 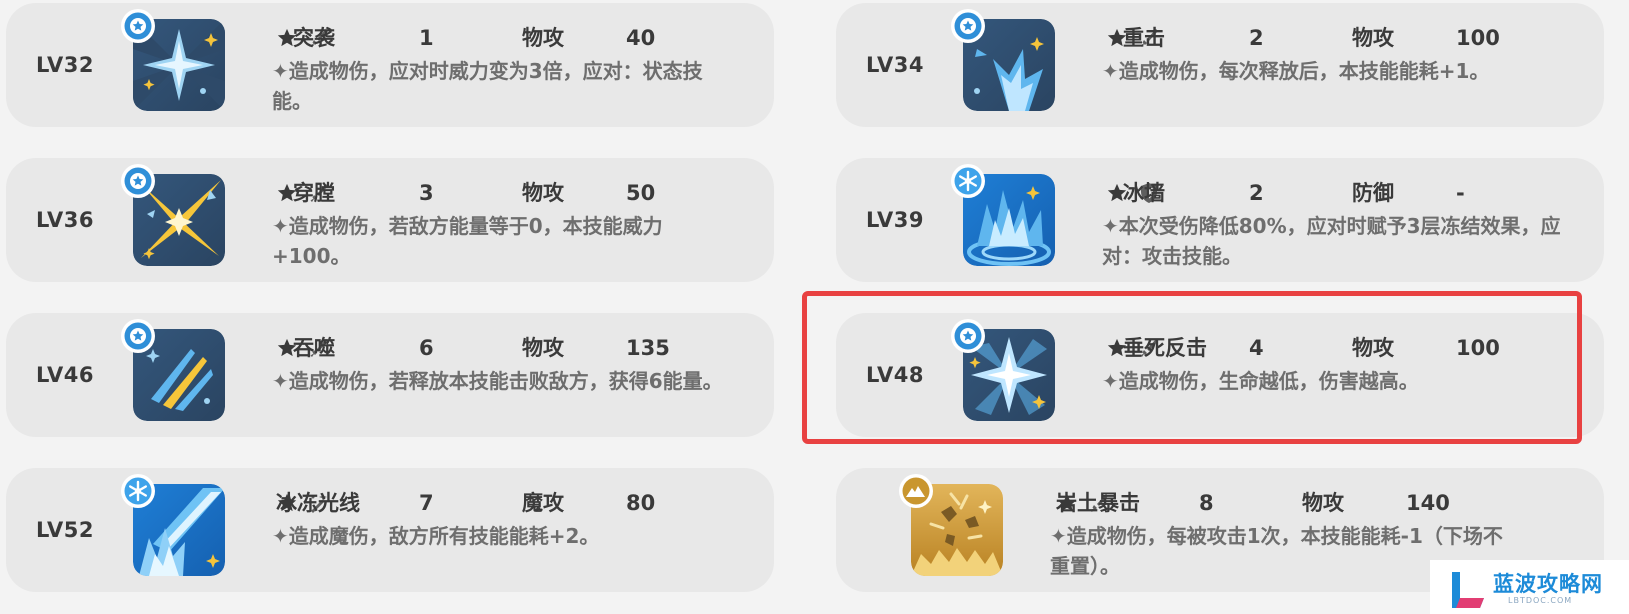 I want to click on skill-description: ✦造成物伤，若敌方能量等于0，本技能威力+100。, so click(x=467, y=241).